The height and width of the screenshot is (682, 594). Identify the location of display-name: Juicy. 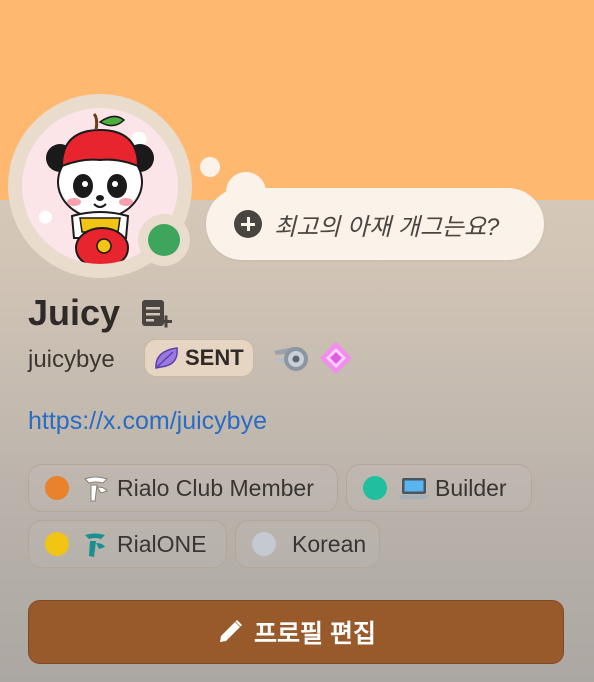
(74, 312).